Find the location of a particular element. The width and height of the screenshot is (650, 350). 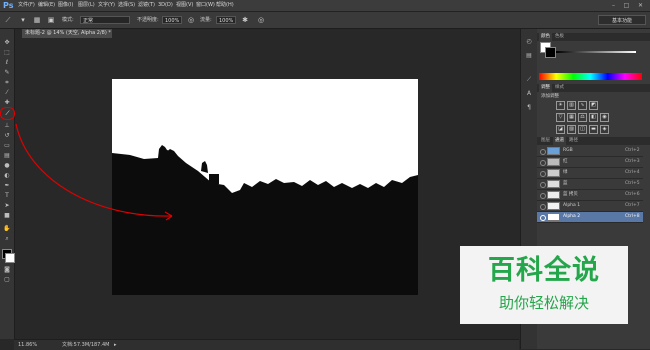

gray-slider is located at coordinates (596, 52).